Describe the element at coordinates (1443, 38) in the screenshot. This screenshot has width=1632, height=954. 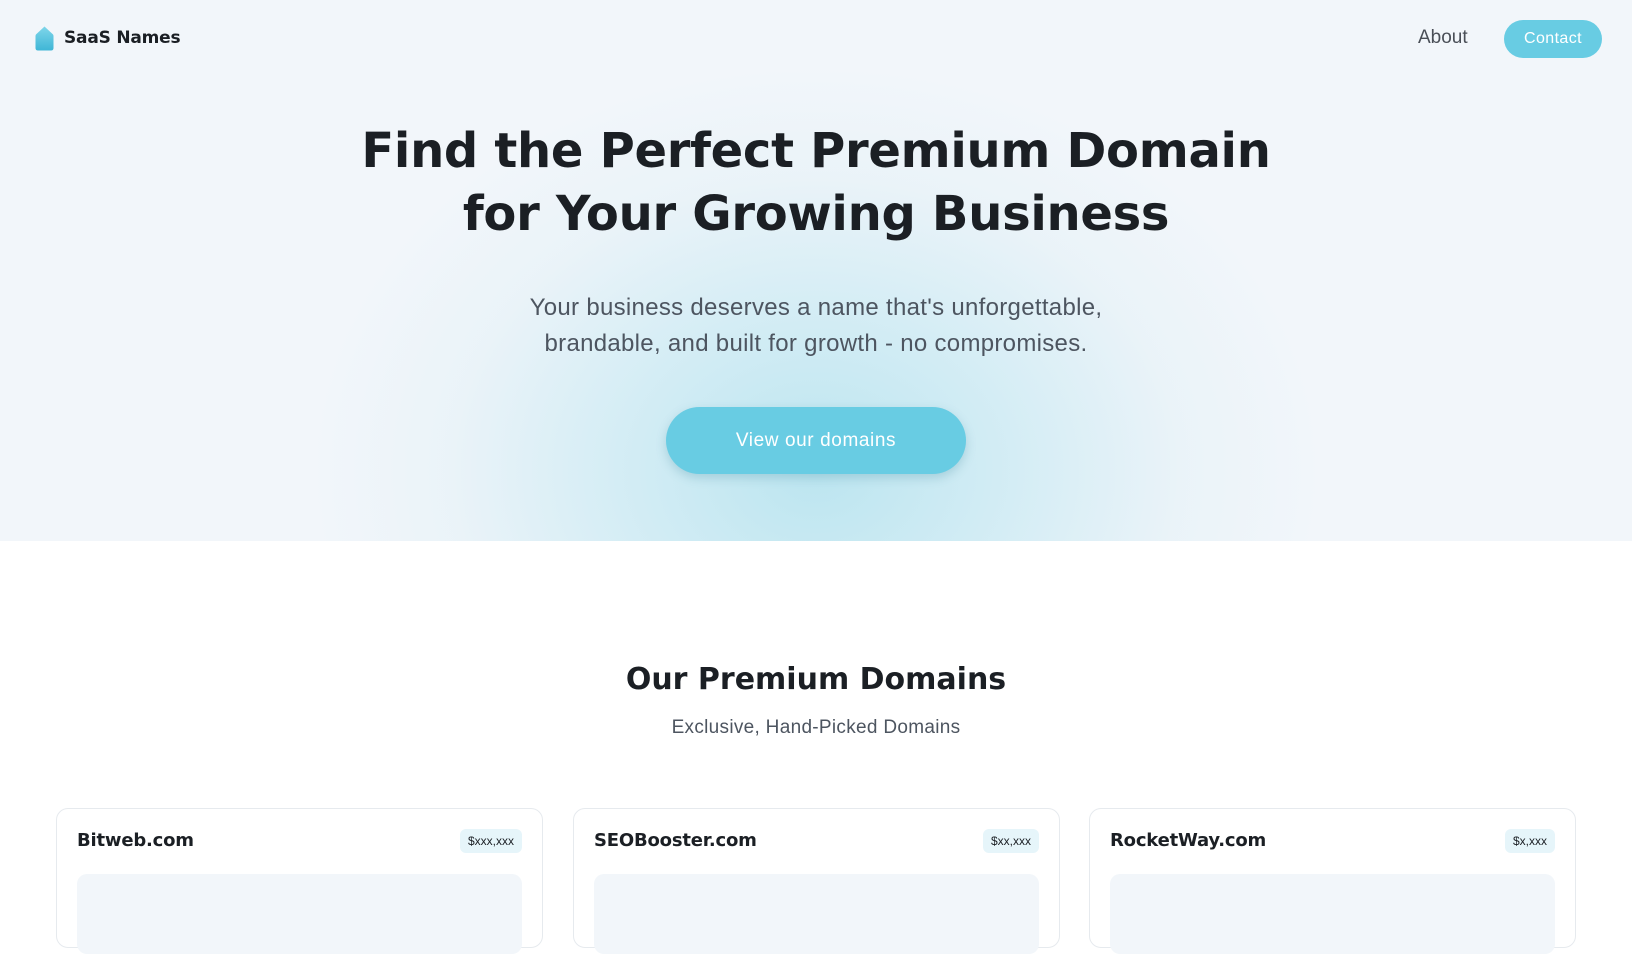
I see `nav-link-about: About` at that location.